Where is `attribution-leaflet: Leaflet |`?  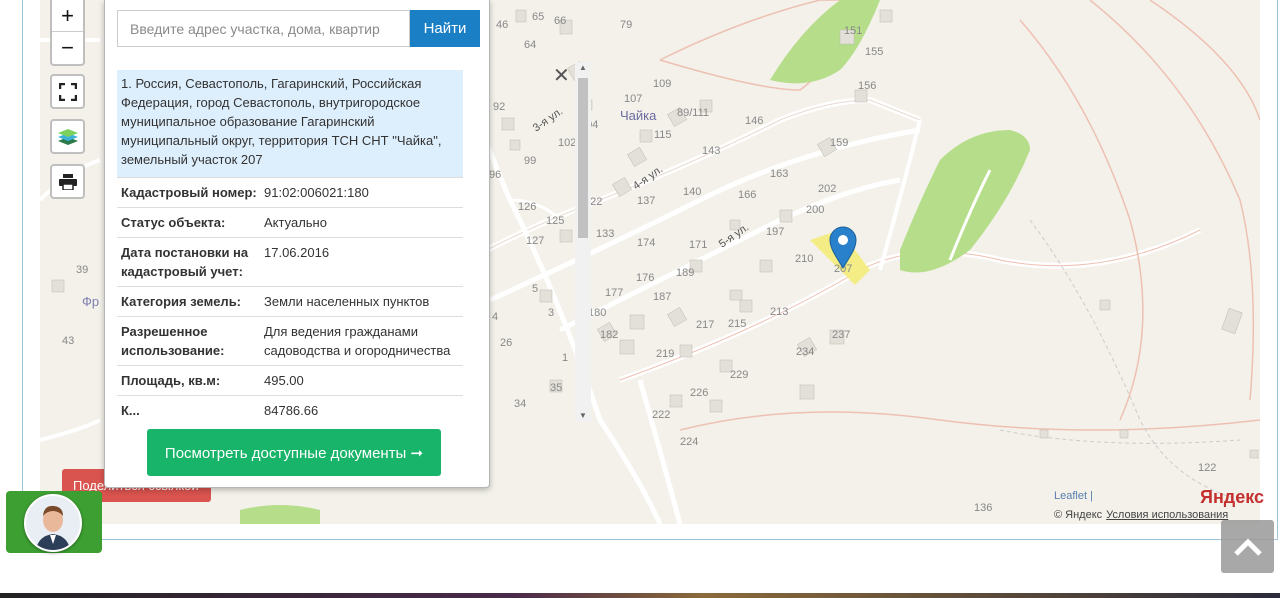 attribution-leaflet: Leaflet | is located at coordinates (1073, 496).